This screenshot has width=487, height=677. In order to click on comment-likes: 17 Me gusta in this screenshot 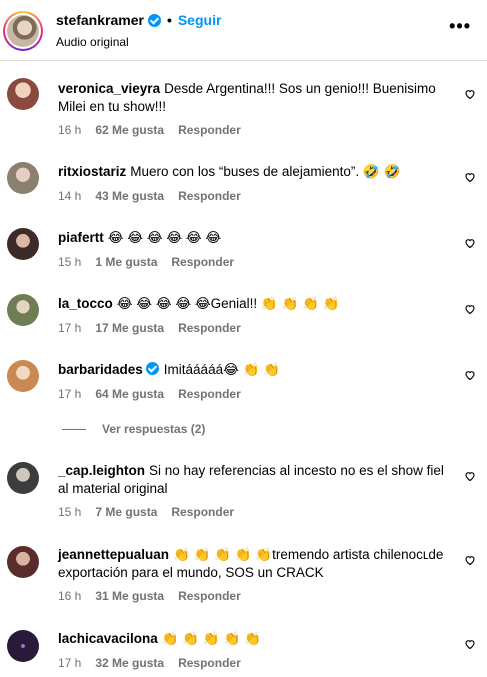, I will do `click(129, 328)`.